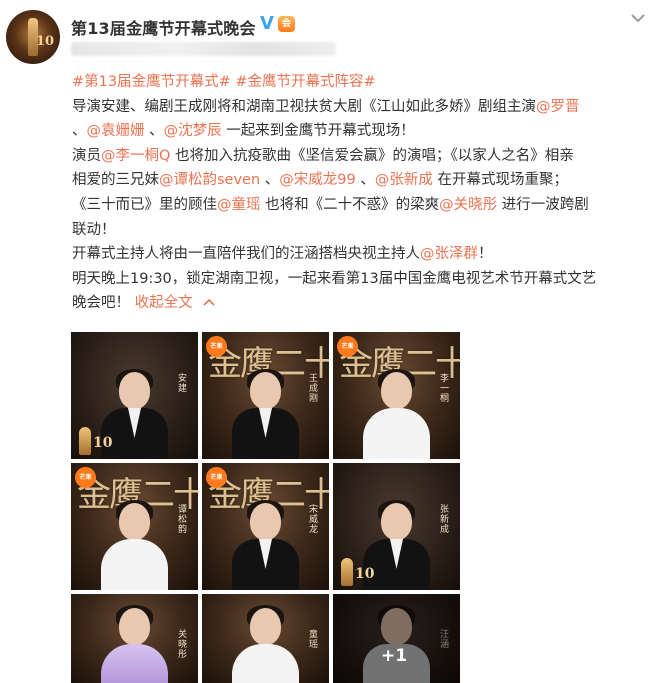 The height and width of the screenshot is (683, 657). I want to click on person-name: 谭松韵, so click(183, 520).